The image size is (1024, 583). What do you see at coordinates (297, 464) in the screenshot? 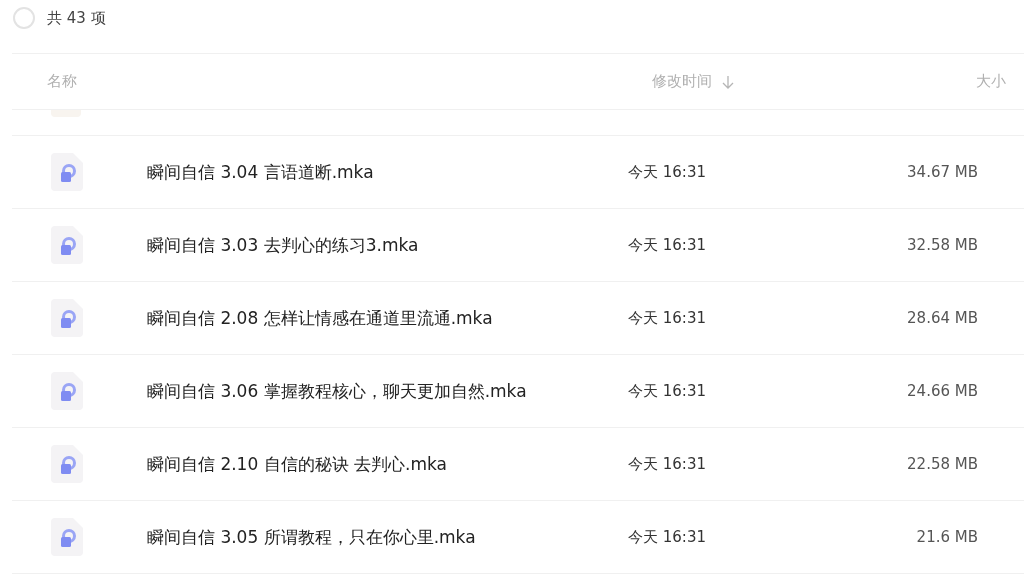
I see `file-name: 瞬间自信 2.10 自信的秘诀 去判心.mka` at bounding box center [297, 464].